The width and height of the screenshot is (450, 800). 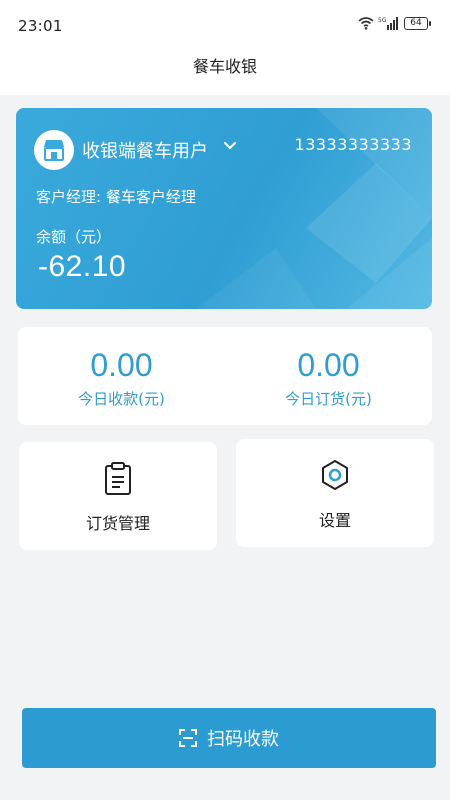 I want to click on network-label: 5G, so click(x=382, y=20).